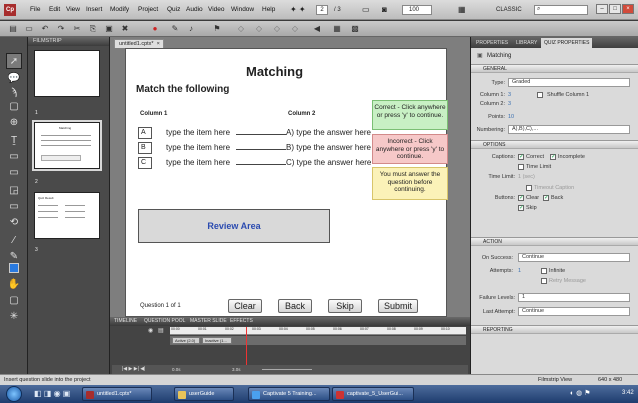 This screenshot has height=403, width=638. I want to click on menu-insert: Insert, so click(94, 9).